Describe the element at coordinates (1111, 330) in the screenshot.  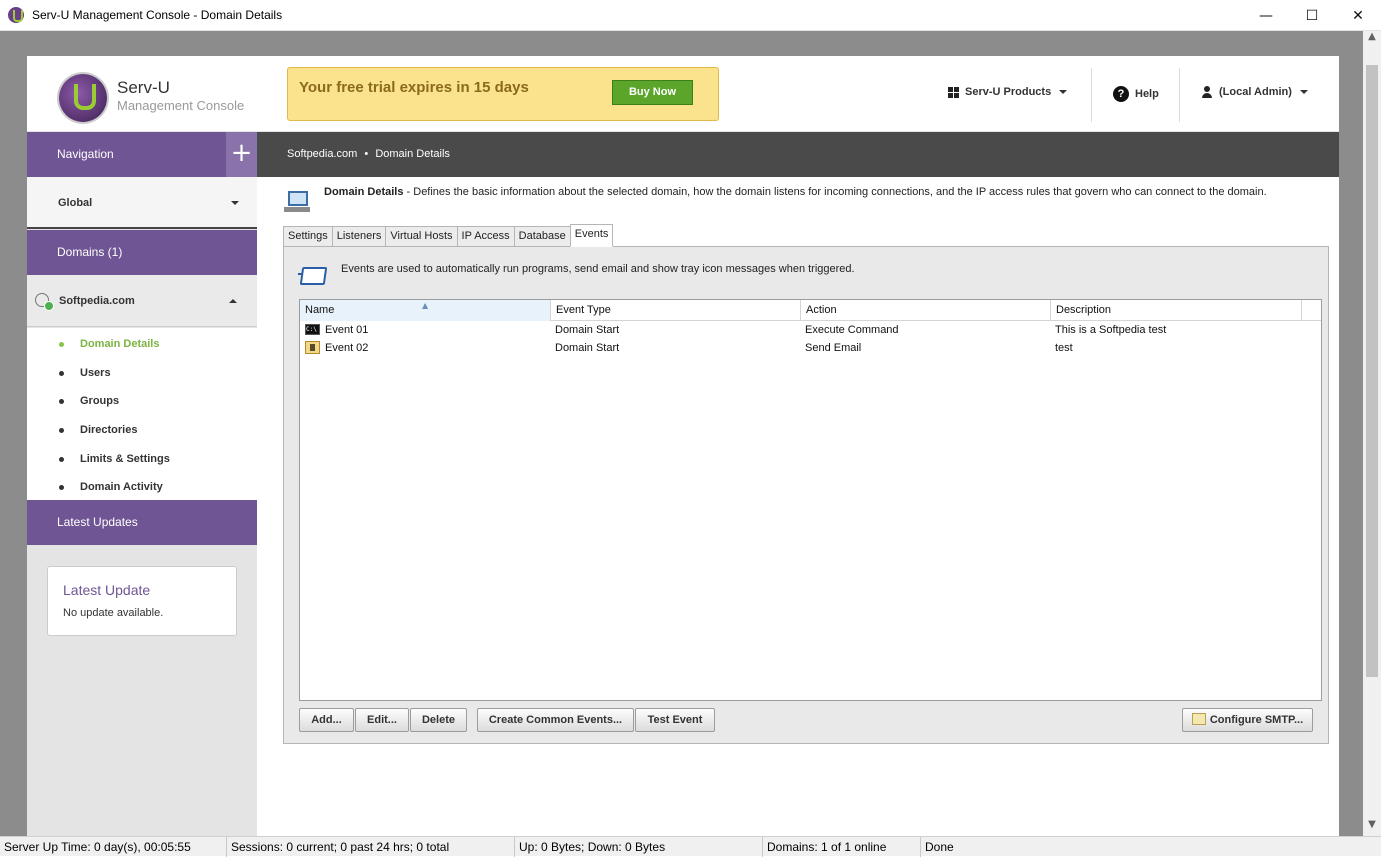
I see `event-description: This is a Softpedia test` at that location.